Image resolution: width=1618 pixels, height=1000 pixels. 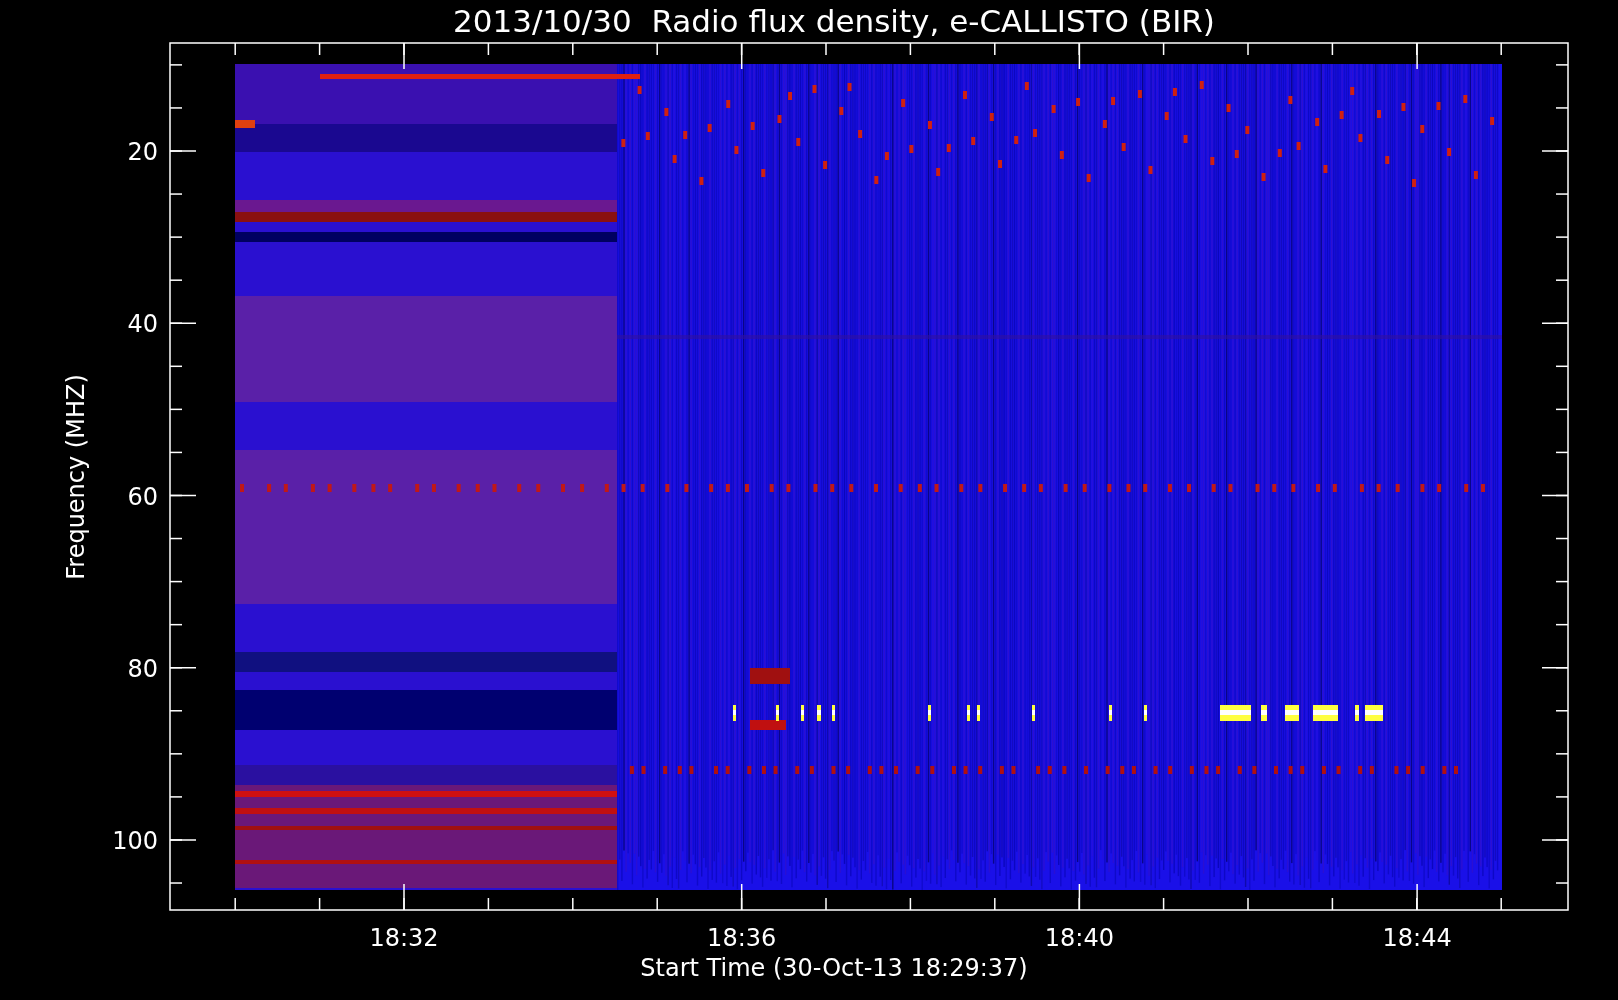 I want to click on plot-title: 2013/10/30 Radio flux density, e-CALLISTO (BIR), so click(x=834, y=21).